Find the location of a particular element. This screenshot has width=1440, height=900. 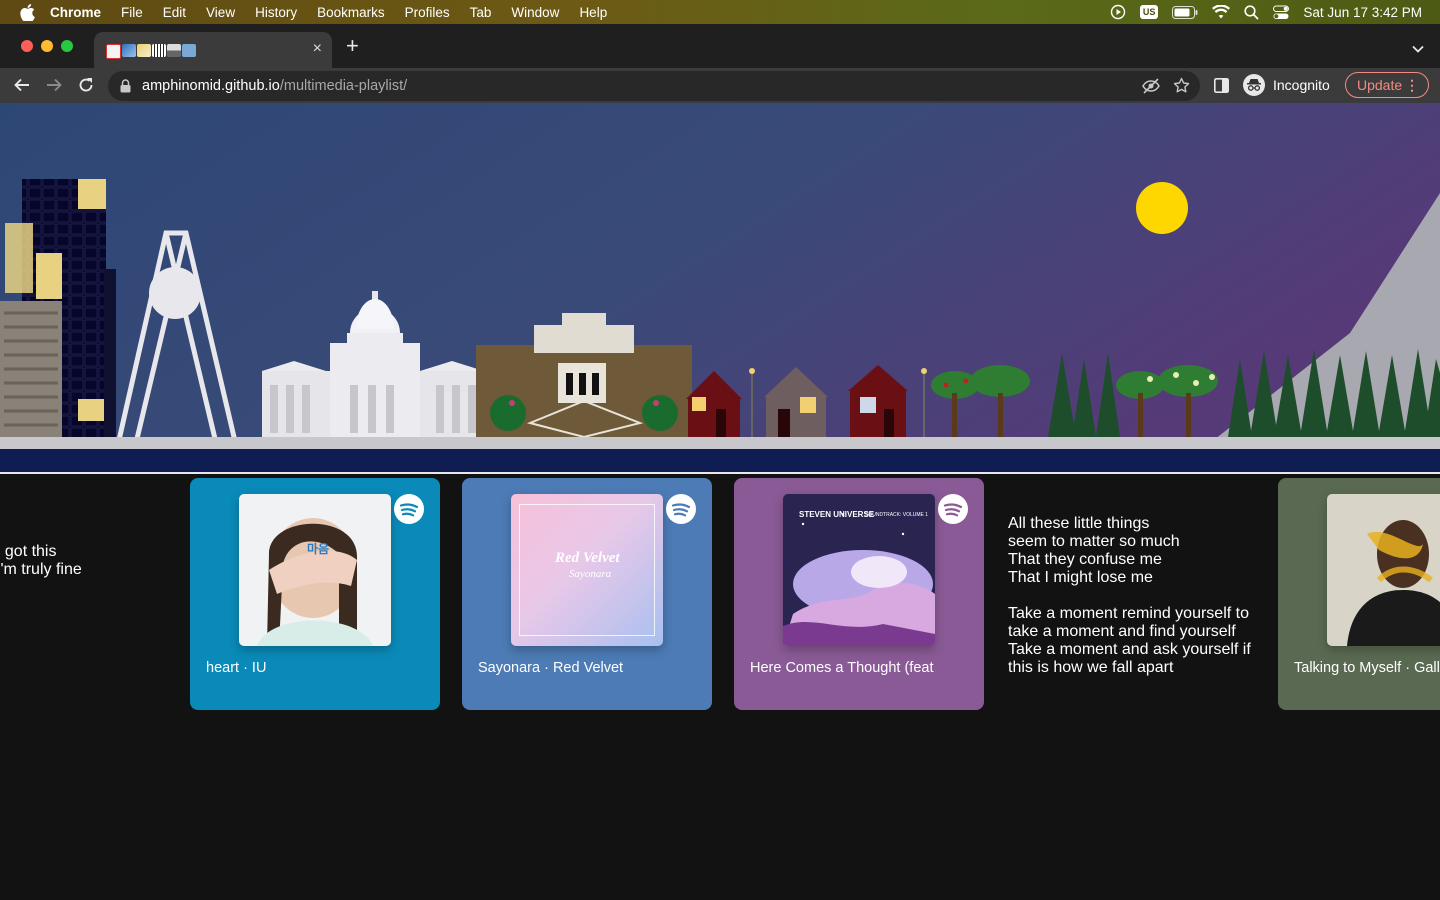

menu-chrome: Chrome is located at coordinates (75, 12).